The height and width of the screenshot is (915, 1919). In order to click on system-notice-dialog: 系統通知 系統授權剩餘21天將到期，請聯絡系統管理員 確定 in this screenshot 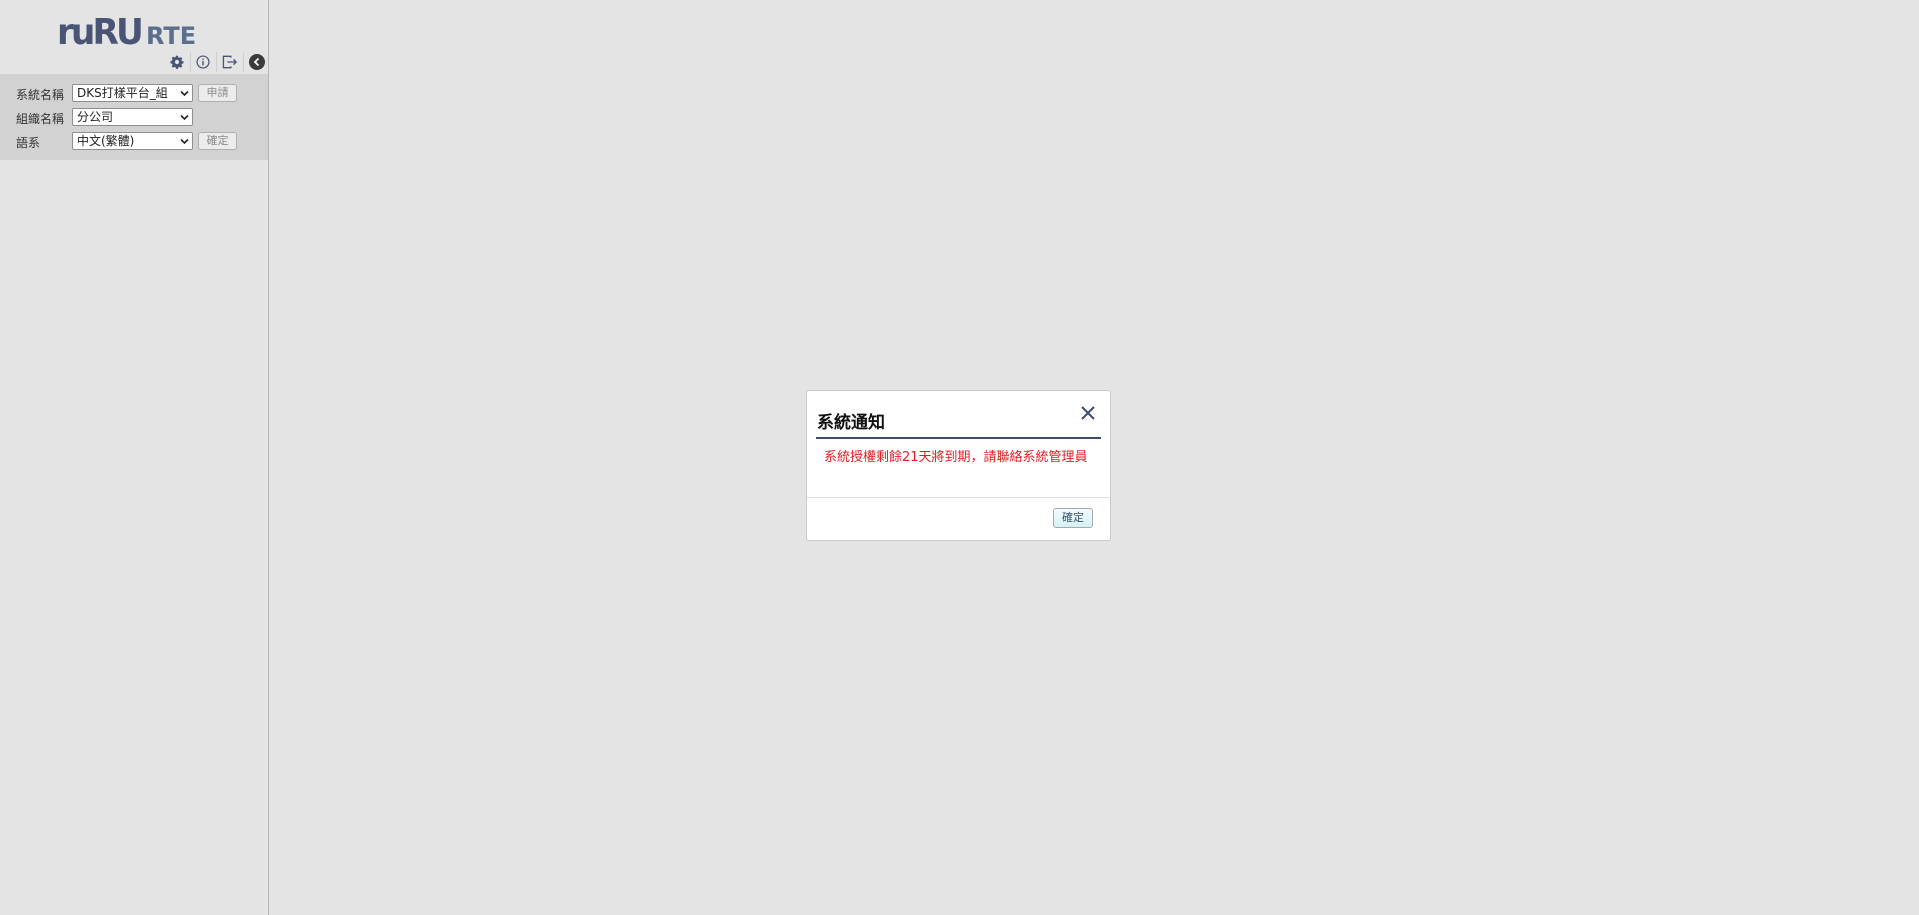, I will do `click(958, 465)`.